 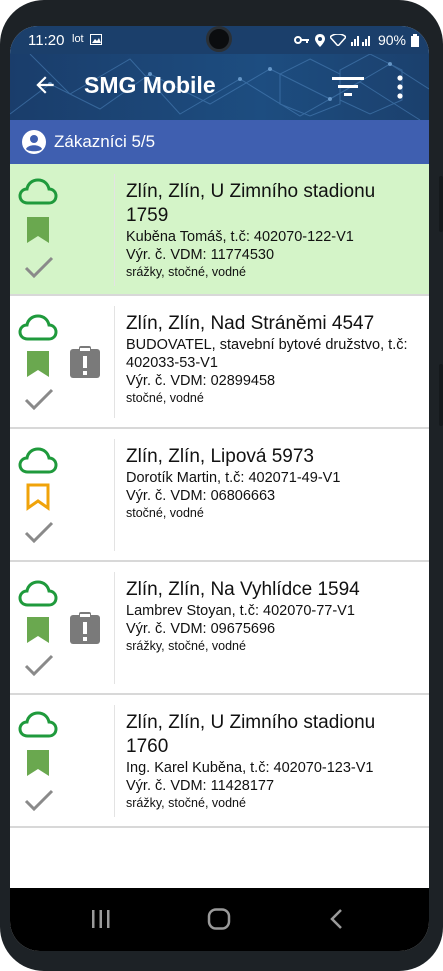 What do you see at coordinates (34, 142) in the screenshot?
I see `account-circle-icon` at bounding box center [34, 142].